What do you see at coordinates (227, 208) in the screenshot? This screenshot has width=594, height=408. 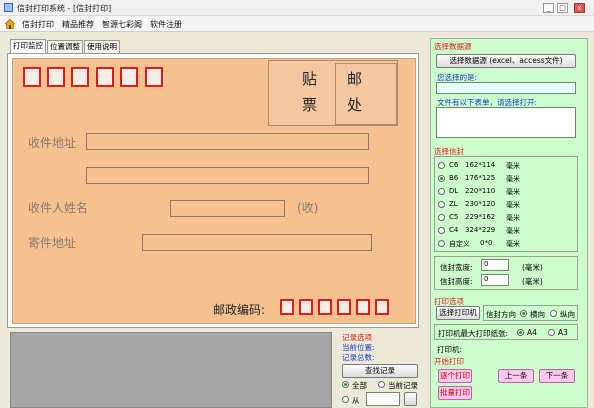 I see `recipient-name-field` at bounding box center [227, 208].